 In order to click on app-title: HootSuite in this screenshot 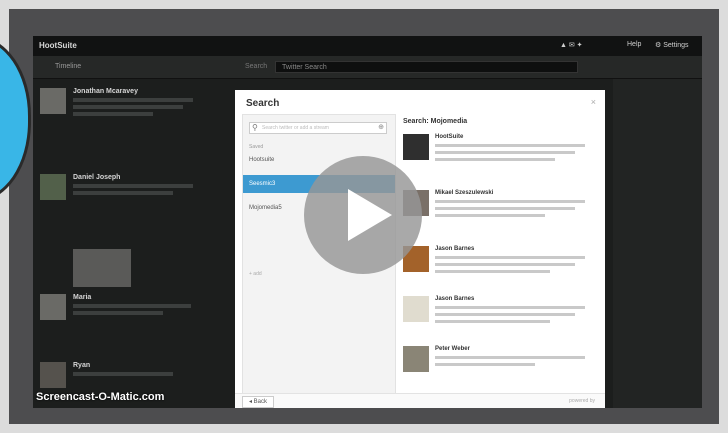, I will do `click(58, 45)`.